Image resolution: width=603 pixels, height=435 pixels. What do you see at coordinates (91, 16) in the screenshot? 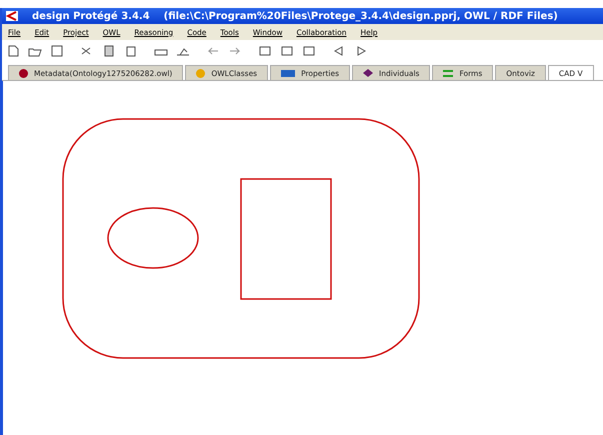
I see `window-title: design Protégé 3.4.4` at bounding box center [91, 16].